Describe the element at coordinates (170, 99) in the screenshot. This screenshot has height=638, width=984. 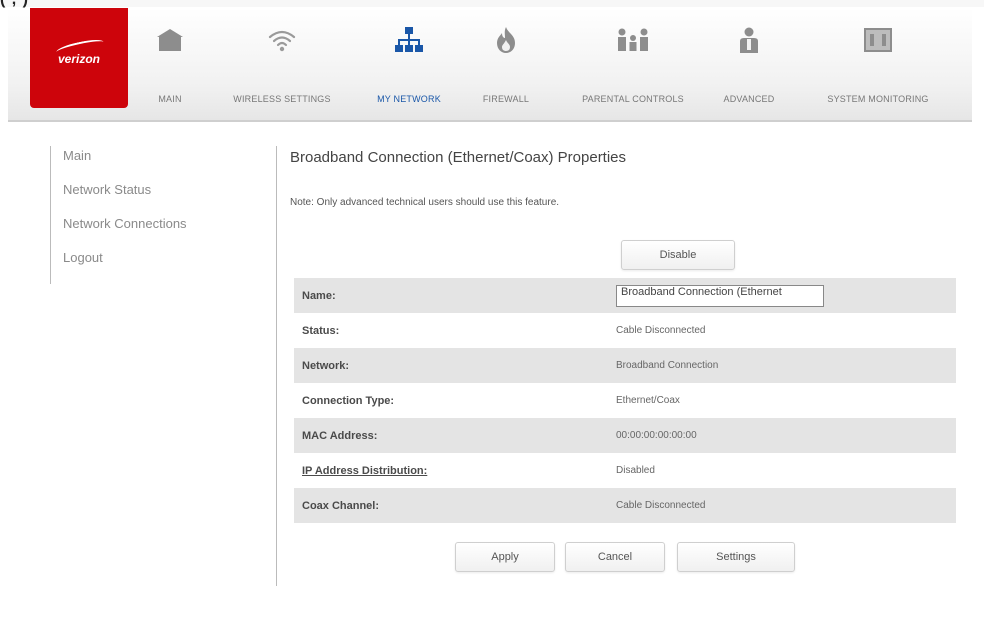
I see `nav-label: MAIN` at that location.